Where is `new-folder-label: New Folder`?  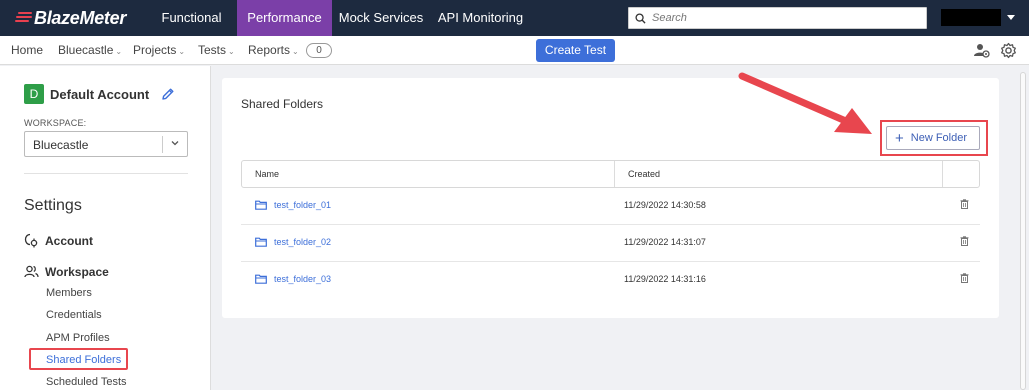 new-folder-label: New Folder is located at coordinates (939, 138).